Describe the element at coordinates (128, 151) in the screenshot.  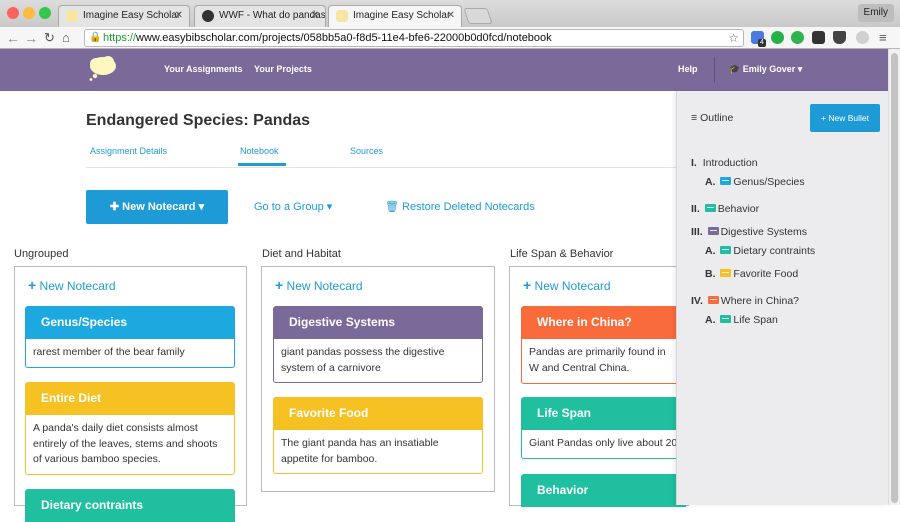
I see `tab-assignment-details: Assignment Details` at that location.